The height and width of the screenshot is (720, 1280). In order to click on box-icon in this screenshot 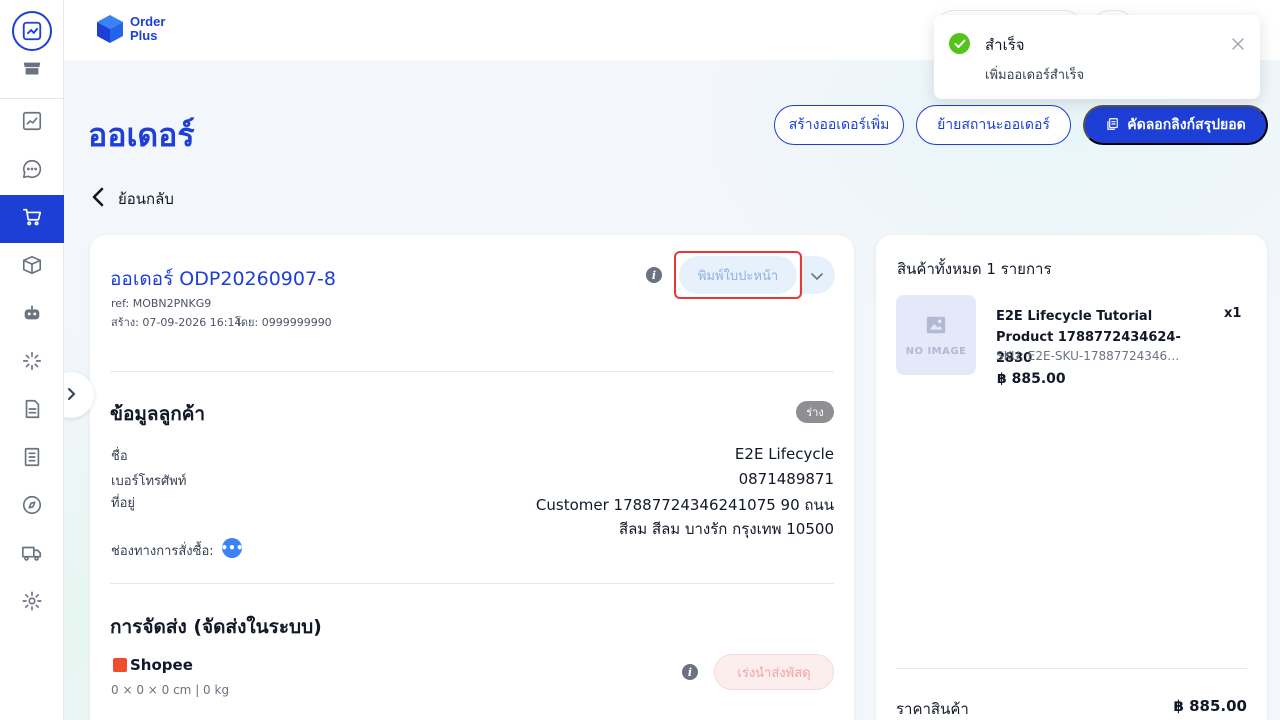, I will do `click(32, 267)`.